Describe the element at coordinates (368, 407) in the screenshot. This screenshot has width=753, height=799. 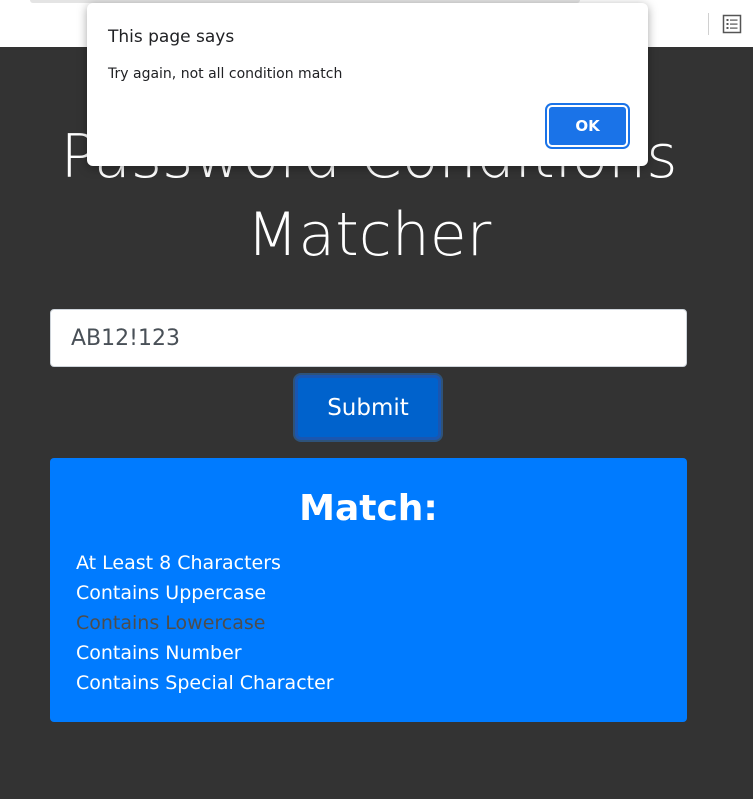
I see `submit-button: Submit` at that location.